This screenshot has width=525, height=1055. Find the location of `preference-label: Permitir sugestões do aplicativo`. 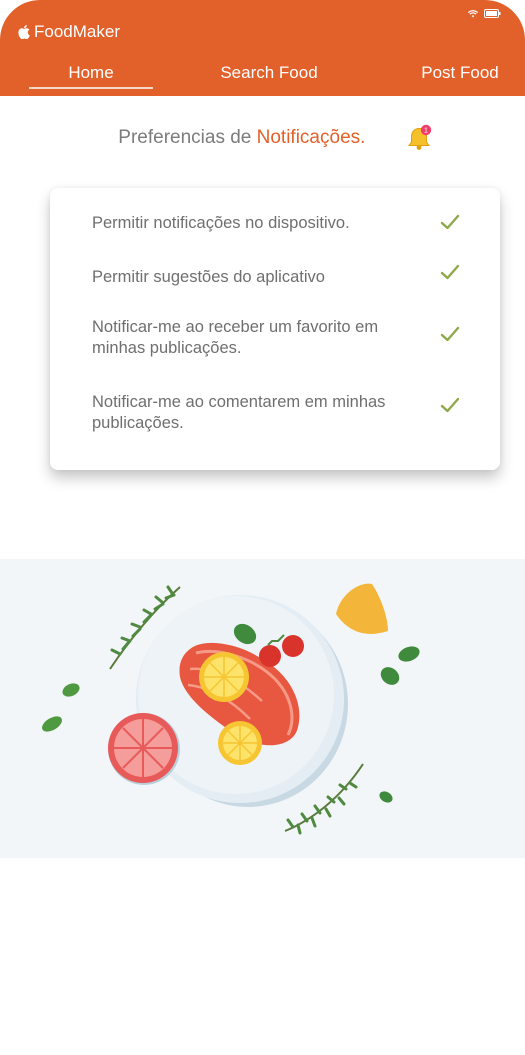

preference-label: Permitir sugestões do aplicativo is located at coordinates (208, 277).